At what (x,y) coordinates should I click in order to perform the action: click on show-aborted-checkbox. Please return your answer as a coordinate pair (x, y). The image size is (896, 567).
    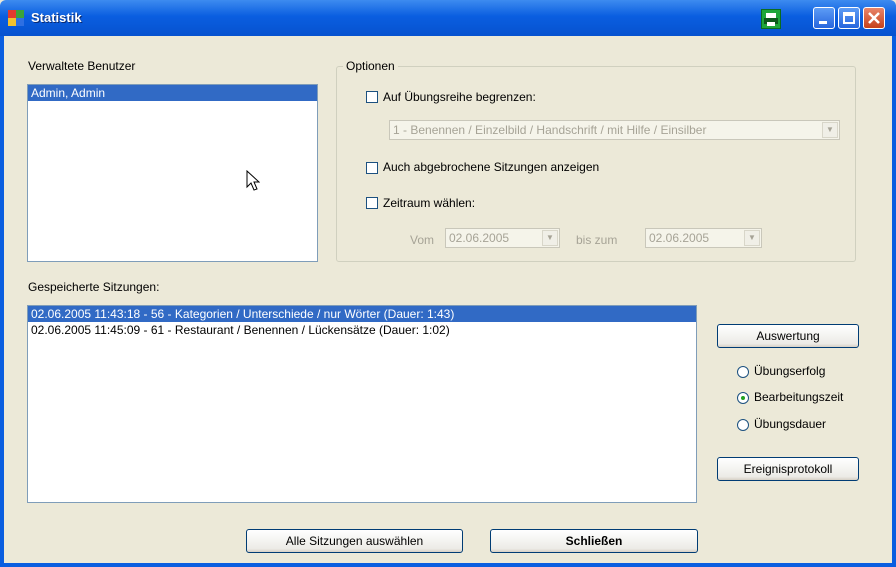
    Looking at the image, I should click on (372, 168).